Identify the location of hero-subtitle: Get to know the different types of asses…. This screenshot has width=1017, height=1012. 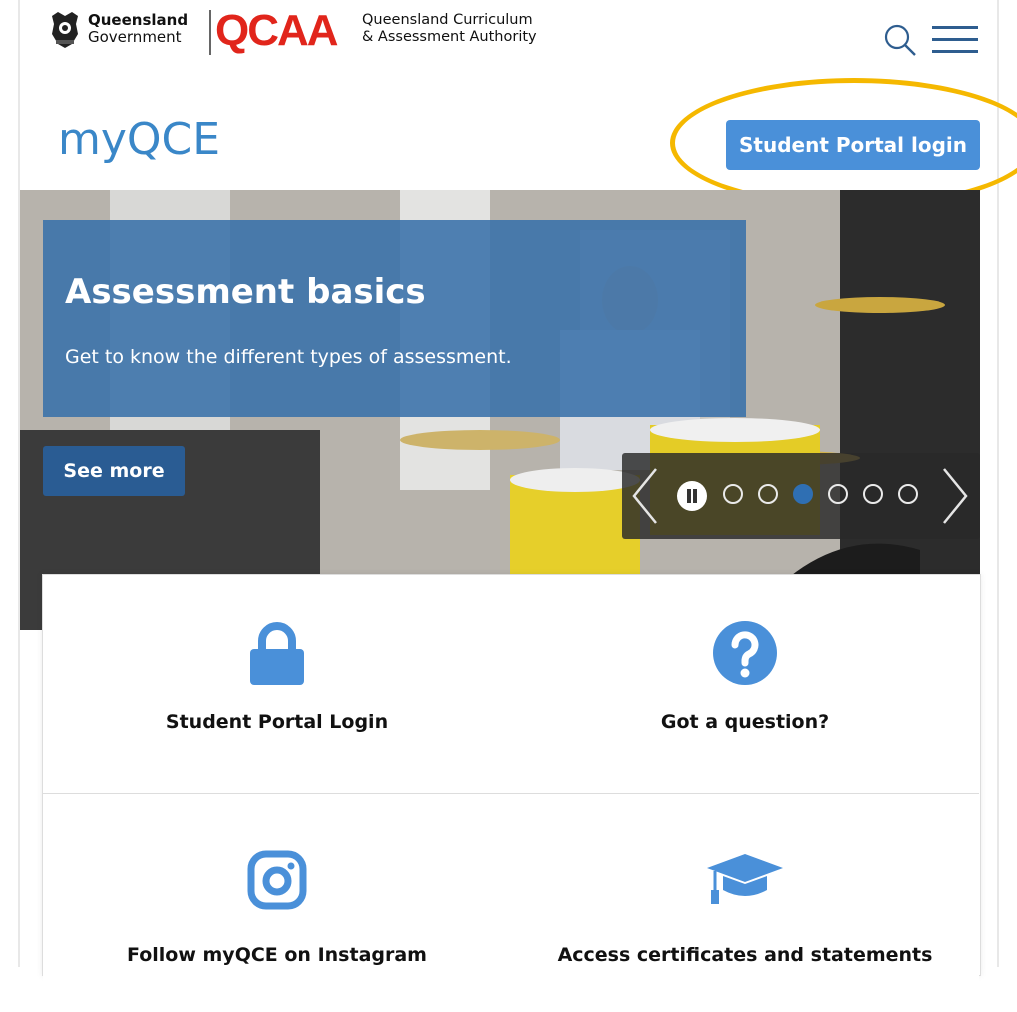
(288, 357).